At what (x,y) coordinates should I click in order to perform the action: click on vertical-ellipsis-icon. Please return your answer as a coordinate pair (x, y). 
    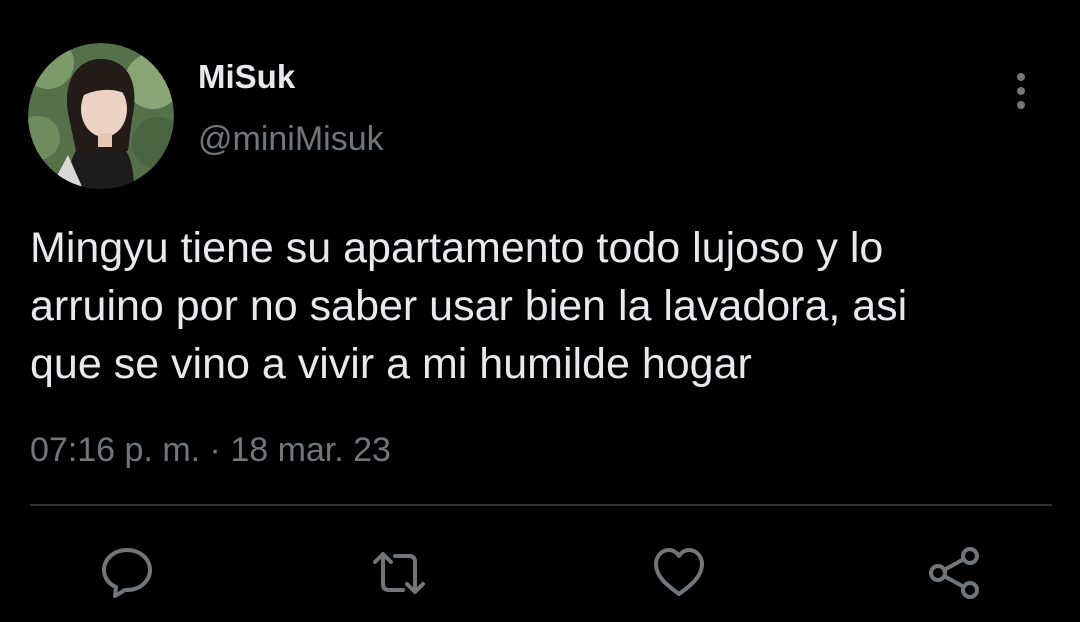
    Looking at the image, I should click on (1021, 91).